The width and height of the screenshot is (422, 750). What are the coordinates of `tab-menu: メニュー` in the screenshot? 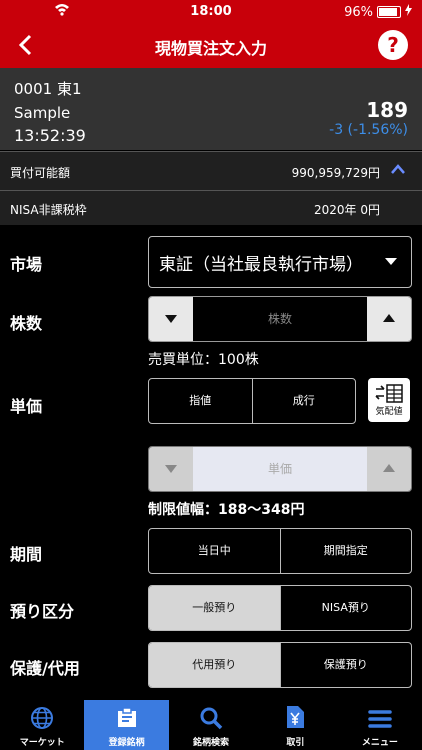 It's located at (380, 725).